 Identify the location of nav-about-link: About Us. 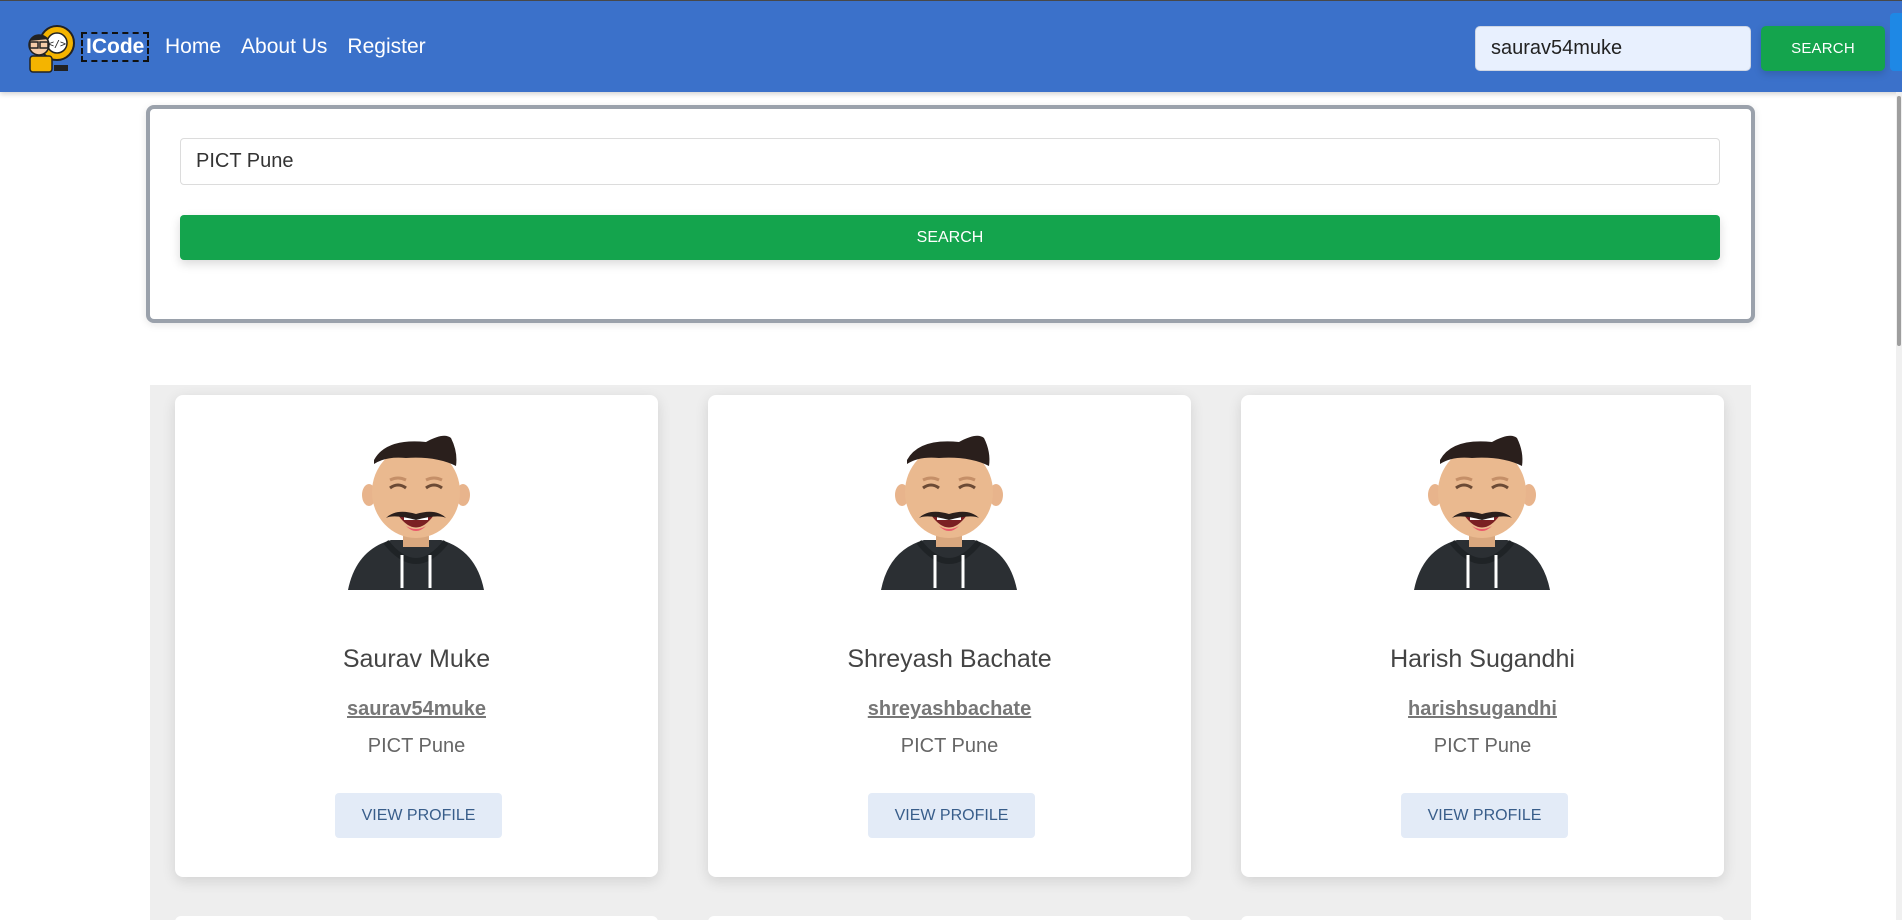
(284, 47).